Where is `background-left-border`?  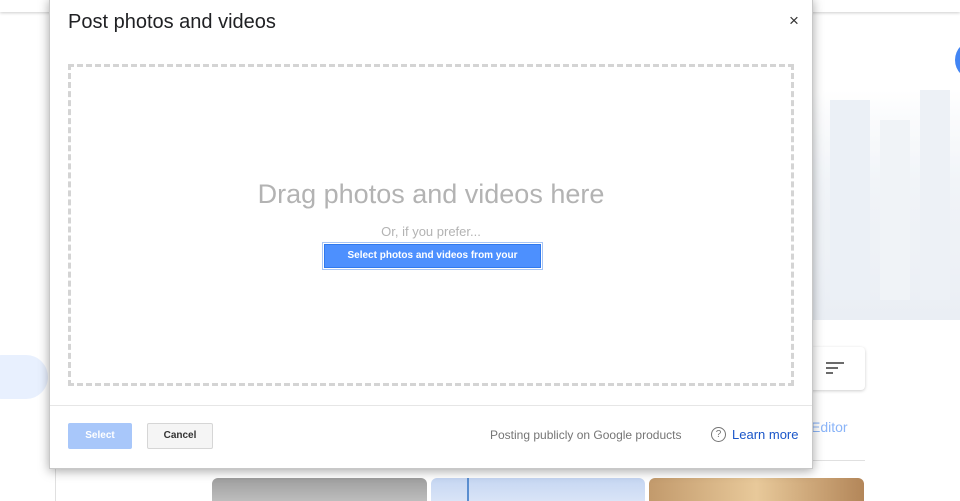
background-left-border is located at coordinates (55, 484).